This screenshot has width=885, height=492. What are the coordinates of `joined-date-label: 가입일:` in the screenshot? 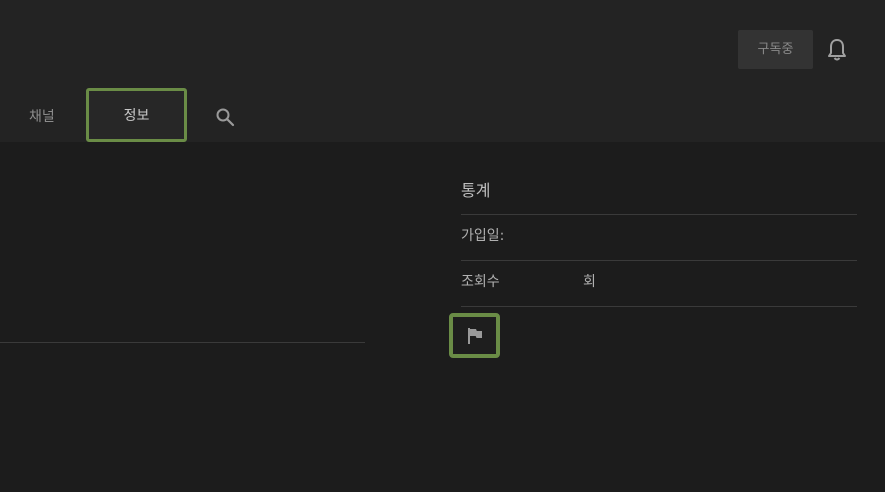 It's located at (483, 236).